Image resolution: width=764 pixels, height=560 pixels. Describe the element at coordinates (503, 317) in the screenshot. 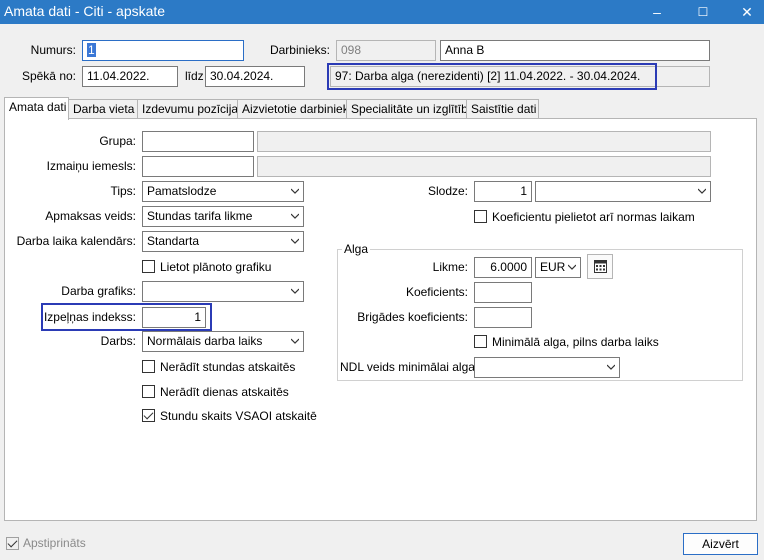

I see `brigades-input` at that location.